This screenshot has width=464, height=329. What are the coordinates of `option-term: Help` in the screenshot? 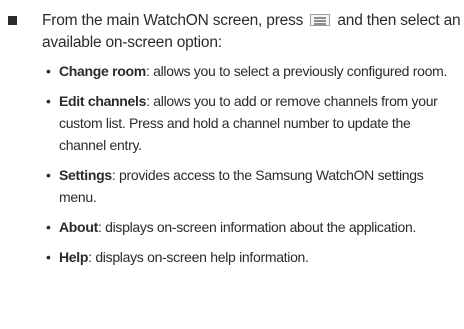 It's located at (74, 257).